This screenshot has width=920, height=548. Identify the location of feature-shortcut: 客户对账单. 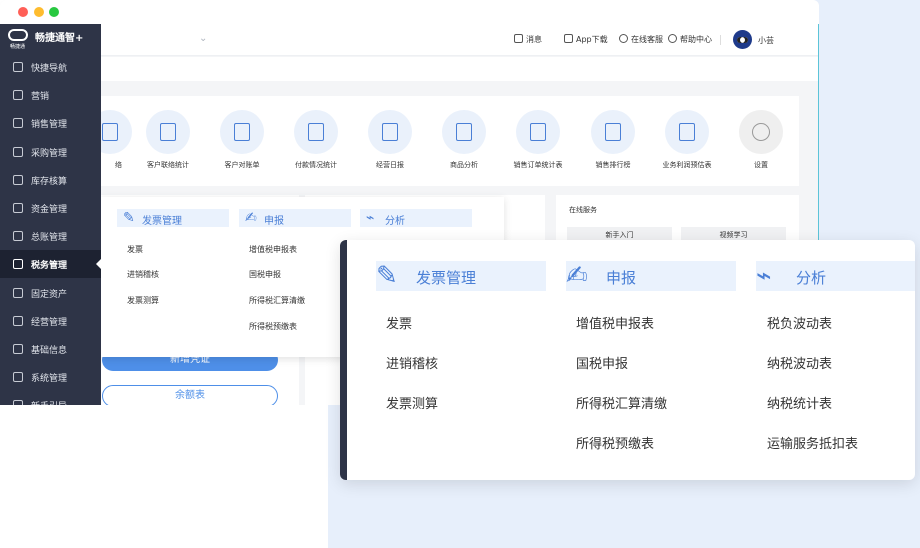
(242, 140).